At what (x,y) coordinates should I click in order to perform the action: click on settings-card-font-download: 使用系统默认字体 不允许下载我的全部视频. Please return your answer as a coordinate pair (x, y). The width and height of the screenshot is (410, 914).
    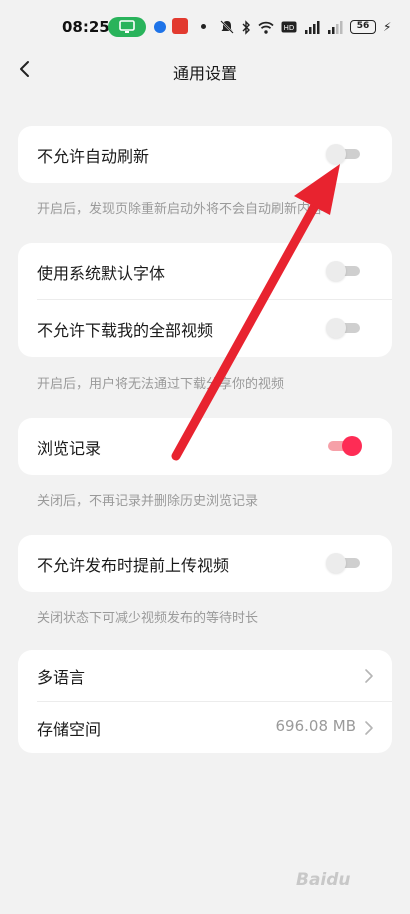
    Looking at the image, I should click on (205, 300).